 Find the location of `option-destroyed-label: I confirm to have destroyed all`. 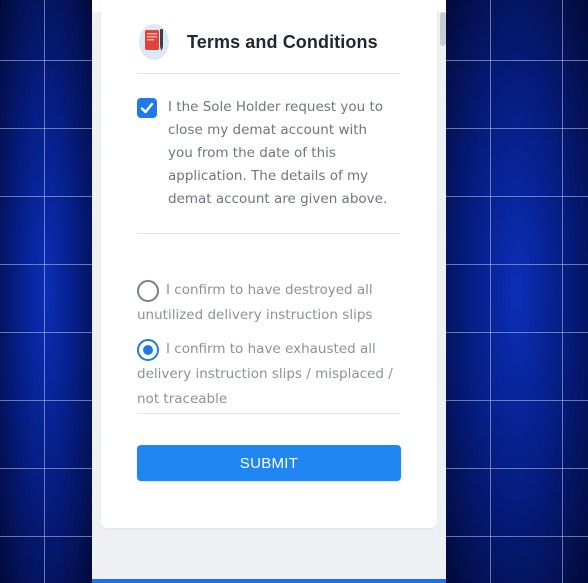

option-destroyed-label: I confirm to have destroyed all is located at coordinates (269, 290).